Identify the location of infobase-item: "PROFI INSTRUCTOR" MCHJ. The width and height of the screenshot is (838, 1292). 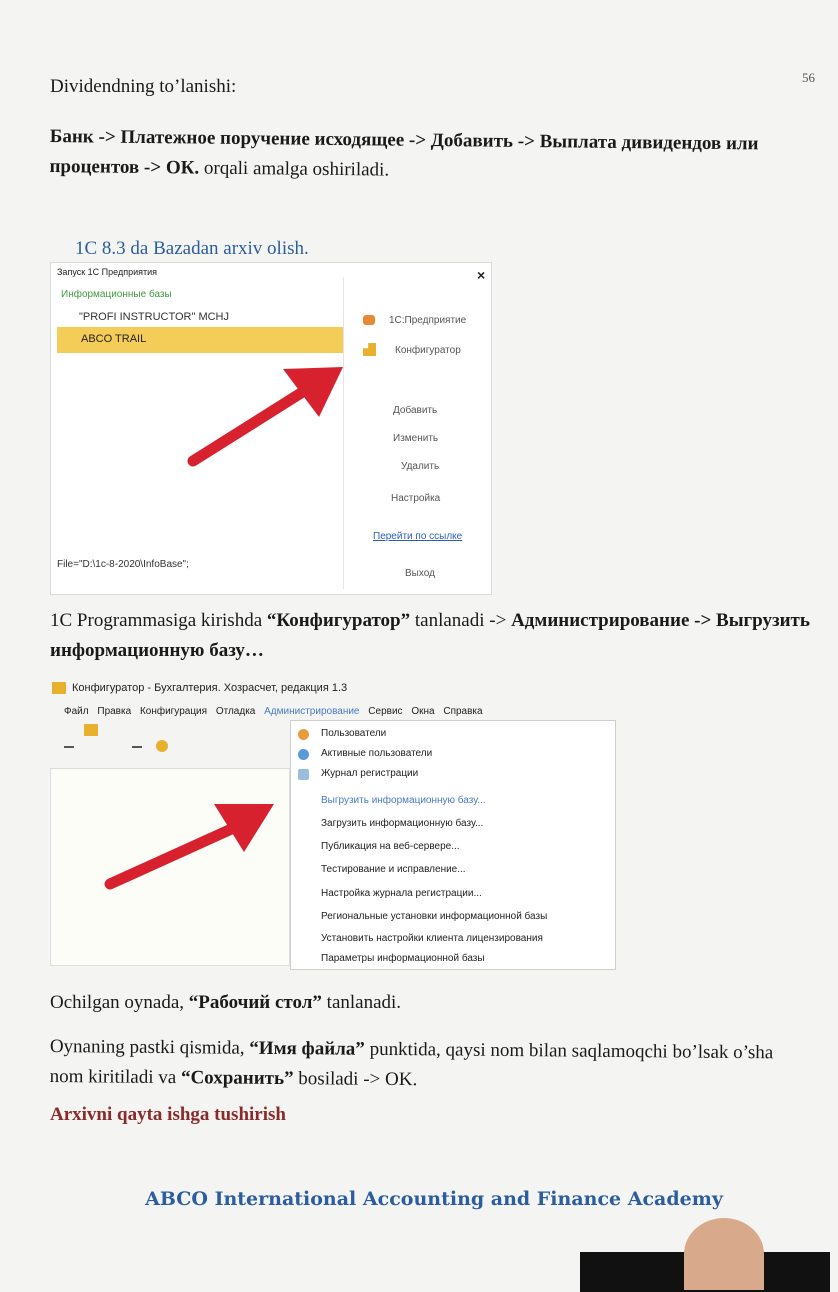
(154, 317).